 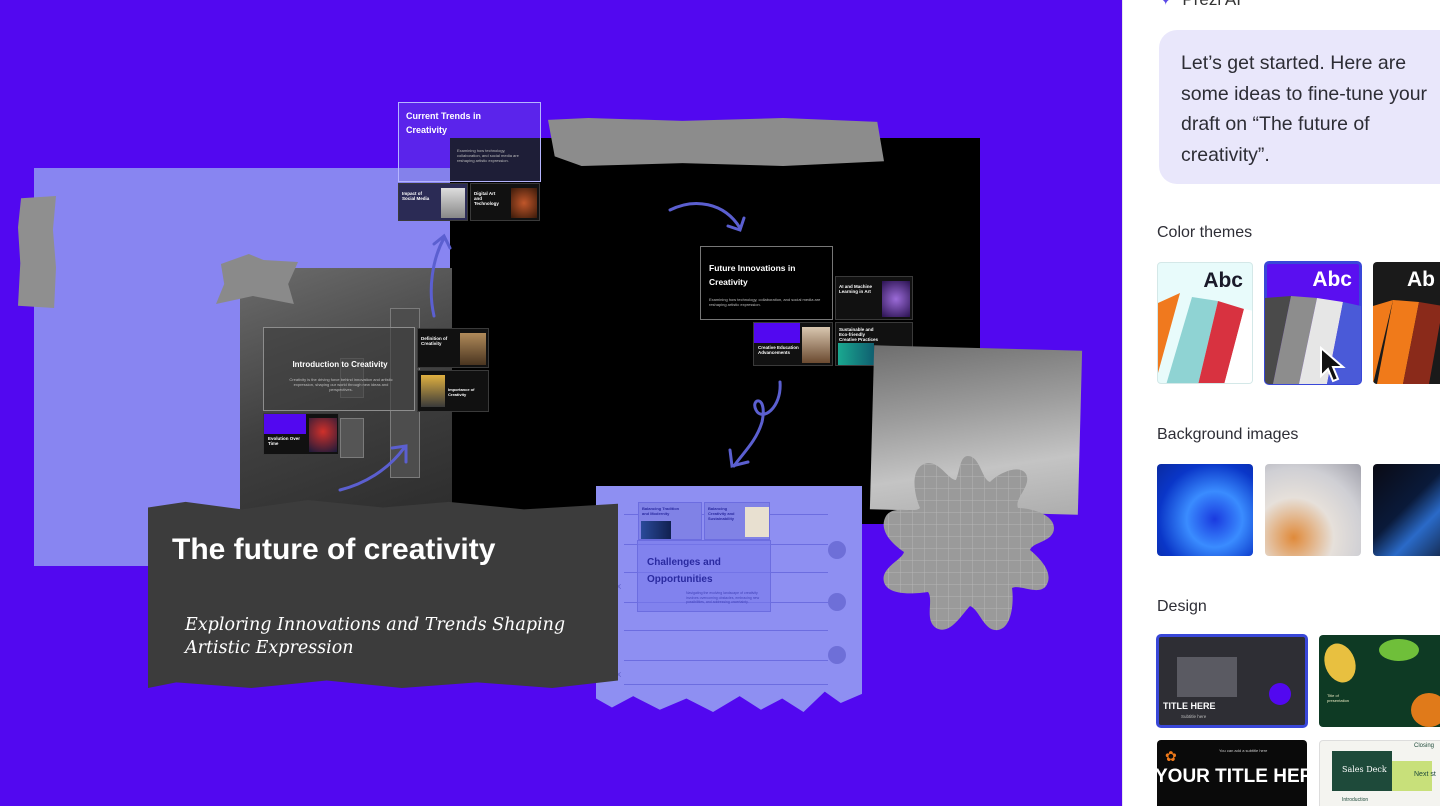 I want to click on subtopic-card: Definition of Creativity, so click(x=453, y=348).